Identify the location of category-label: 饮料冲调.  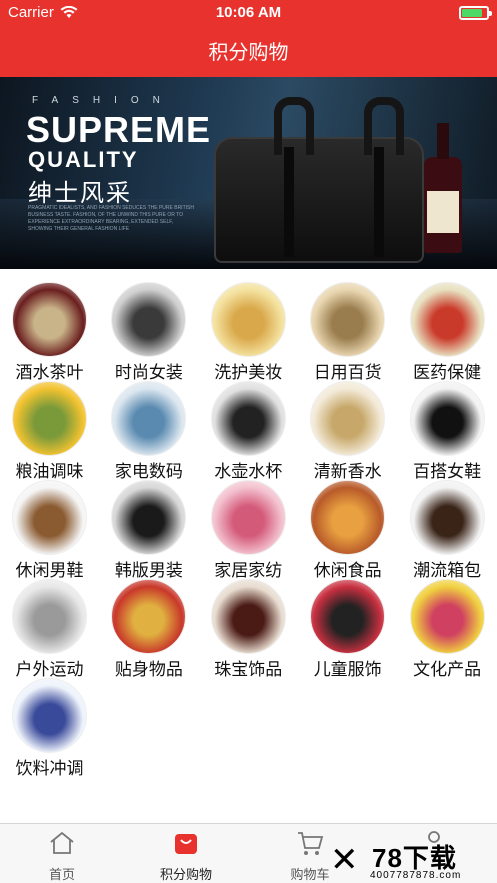
(49, 768).